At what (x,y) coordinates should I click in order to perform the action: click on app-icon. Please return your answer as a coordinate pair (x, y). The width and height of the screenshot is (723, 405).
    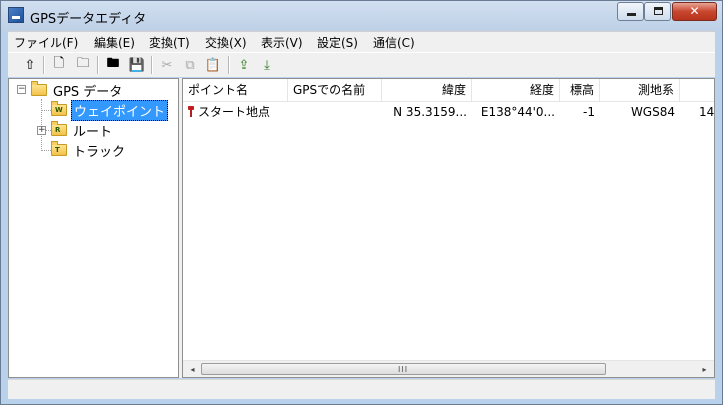
    Looking at the image, I should click on (16, 15).